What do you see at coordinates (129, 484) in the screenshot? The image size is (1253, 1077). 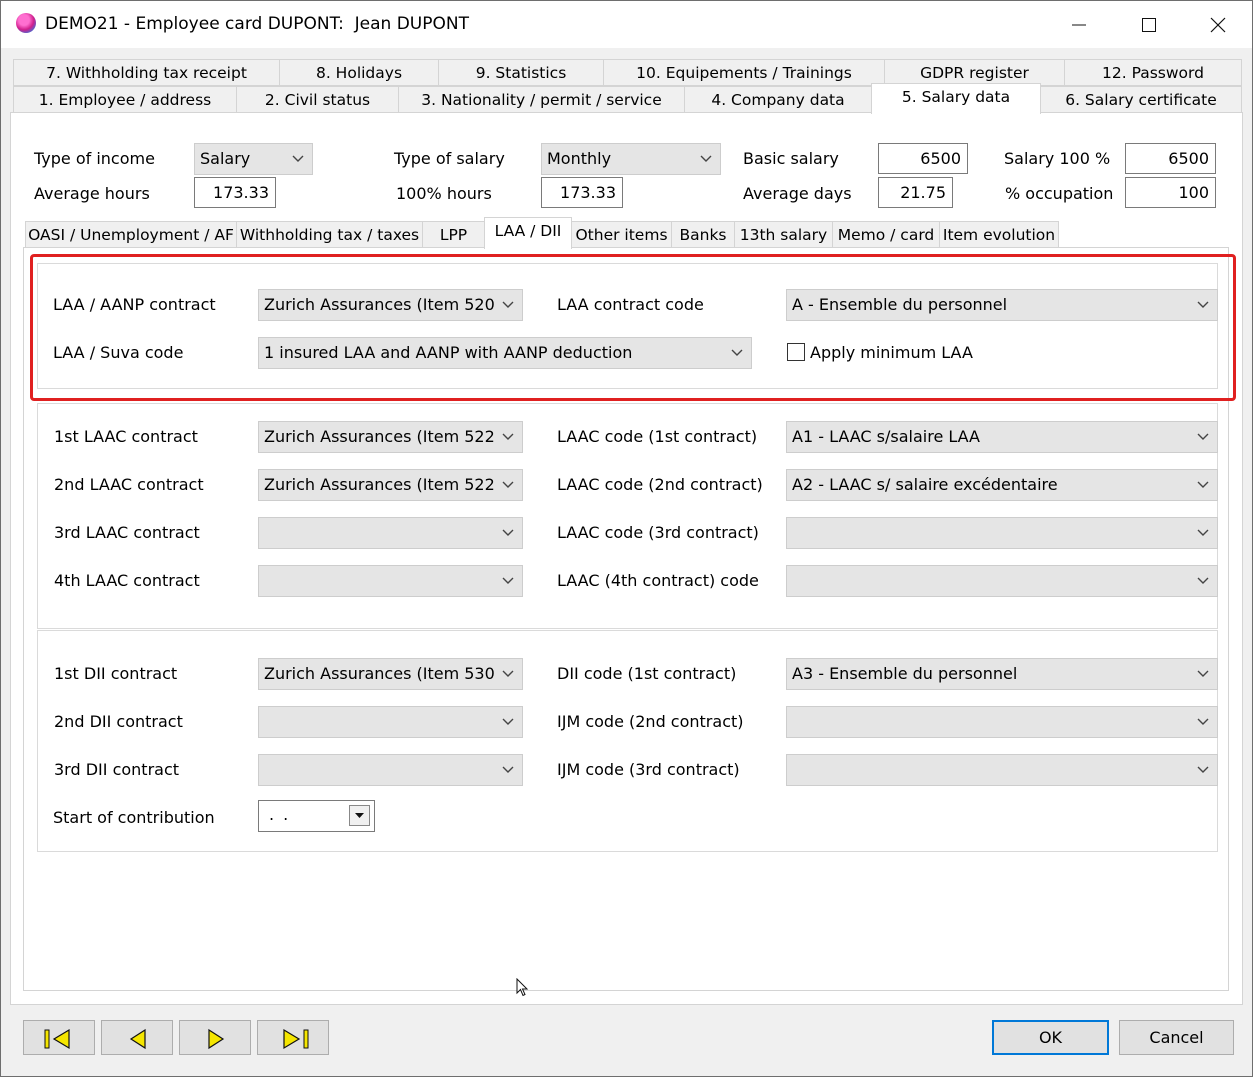 I see `laac-contract-2-label: 2nd LAAC contract` at bounding box center [129, 484].